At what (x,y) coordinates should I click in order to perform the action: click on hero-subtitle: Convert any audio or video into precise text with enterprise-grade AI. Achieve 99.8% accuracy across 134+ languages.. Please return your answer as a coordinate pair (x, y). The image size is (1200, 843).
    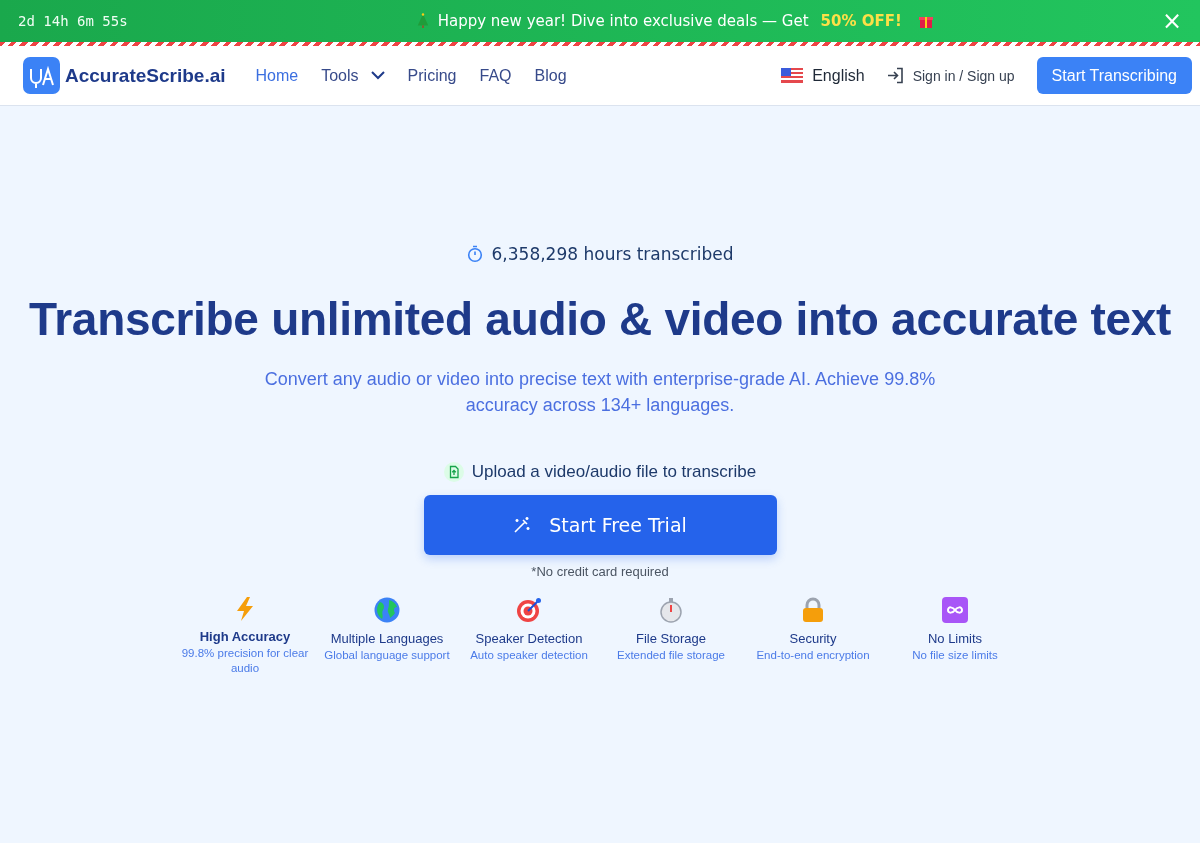
    Looking at the image, I should click on (600, 392).